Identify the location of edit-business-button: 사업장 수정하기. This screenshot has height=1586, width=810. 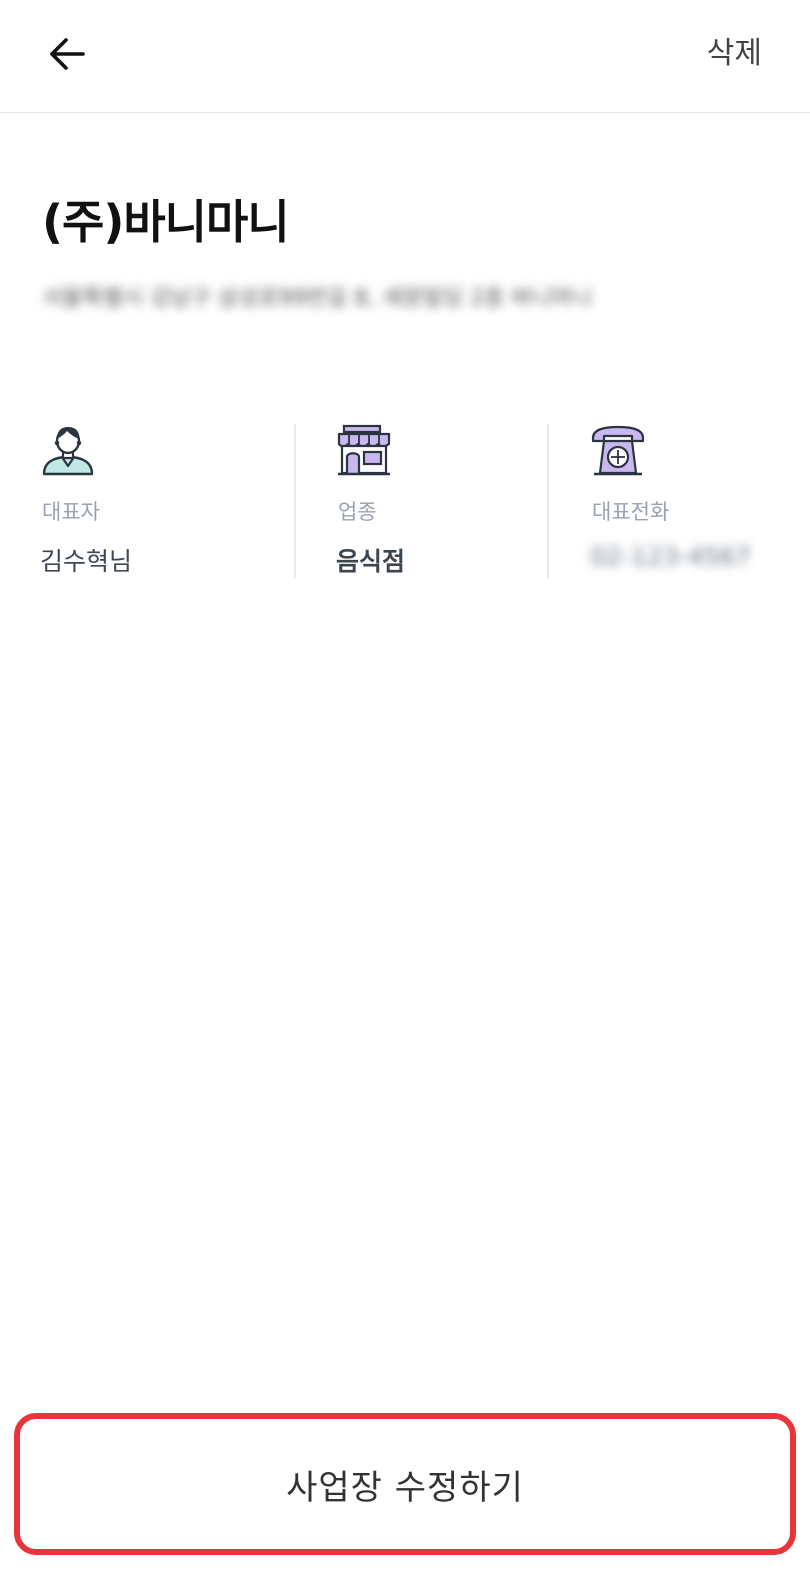
(405, 1484).